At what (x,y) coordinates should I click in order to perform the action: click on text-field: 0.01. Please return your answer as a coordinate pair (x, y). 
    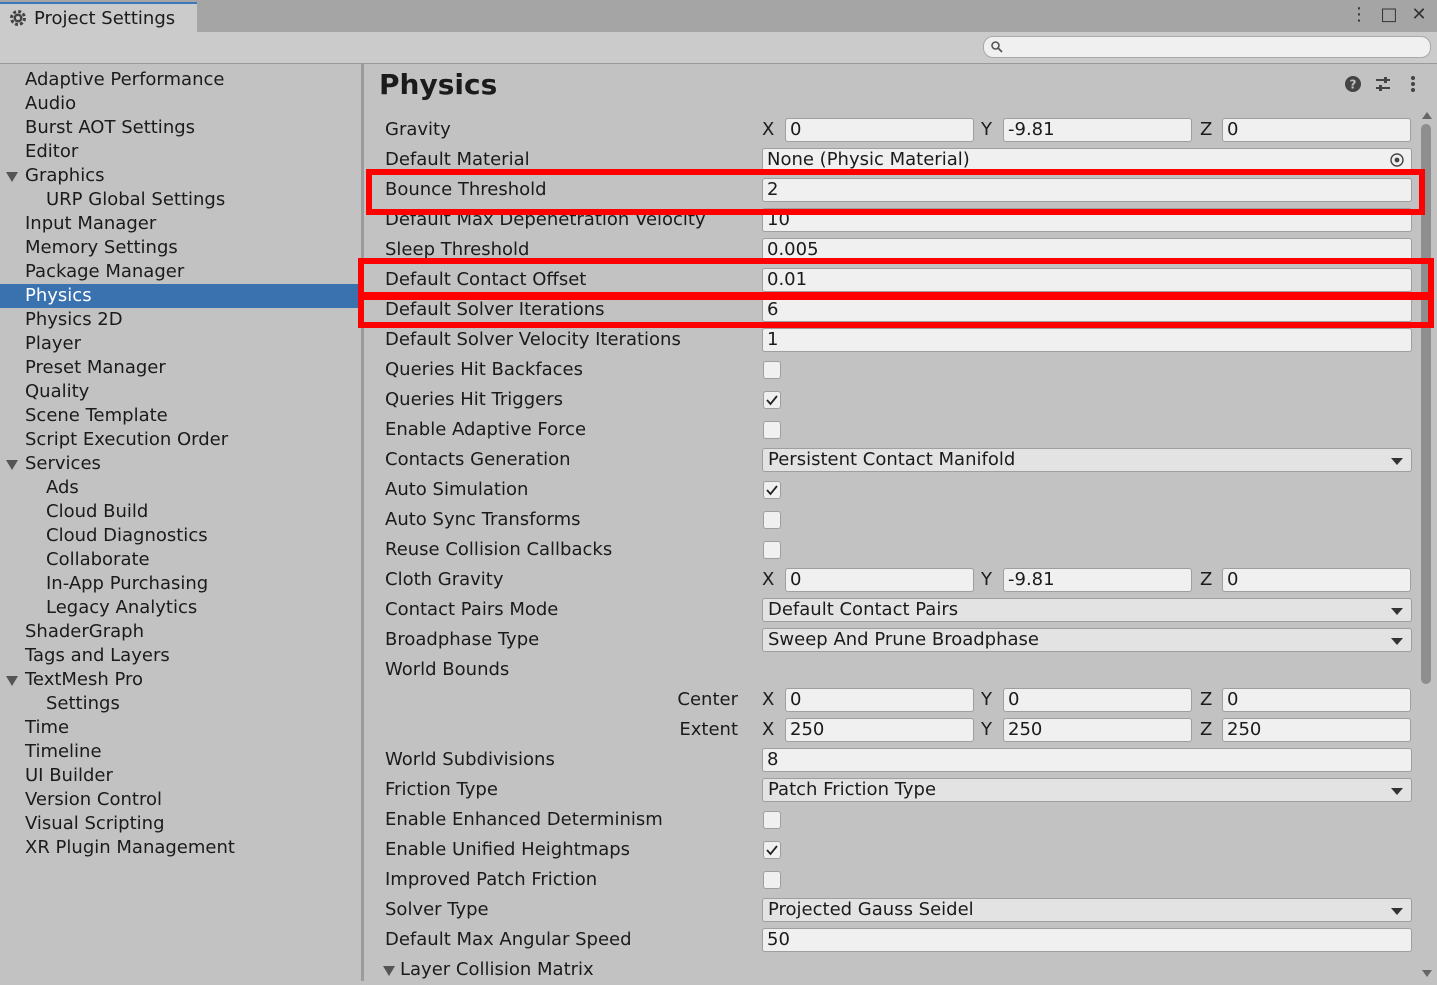
    Looking at the image, I should click on (1087, 280).